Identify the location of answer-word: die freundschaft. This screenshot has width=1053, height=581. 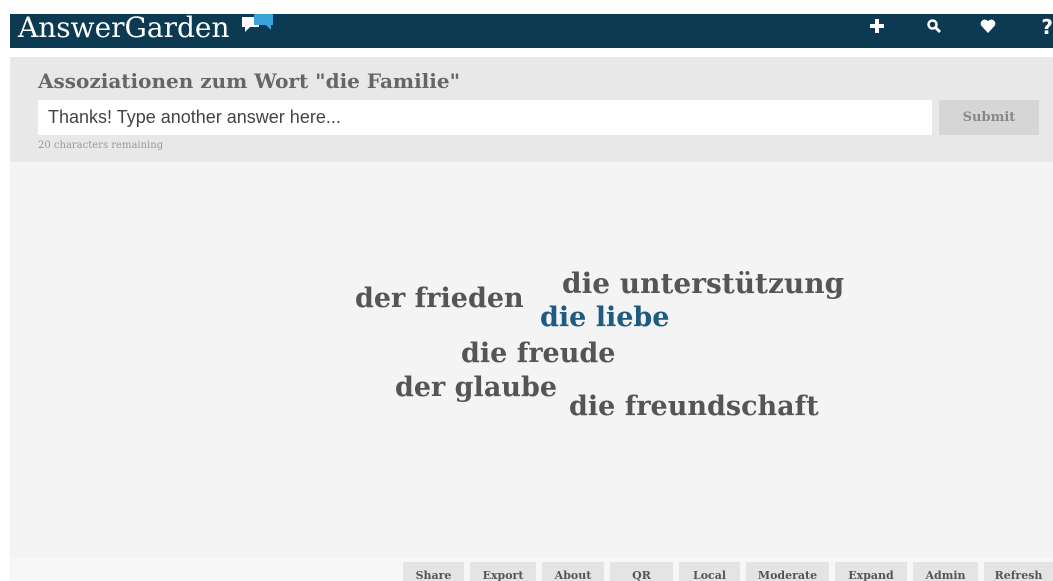
(694, 406).